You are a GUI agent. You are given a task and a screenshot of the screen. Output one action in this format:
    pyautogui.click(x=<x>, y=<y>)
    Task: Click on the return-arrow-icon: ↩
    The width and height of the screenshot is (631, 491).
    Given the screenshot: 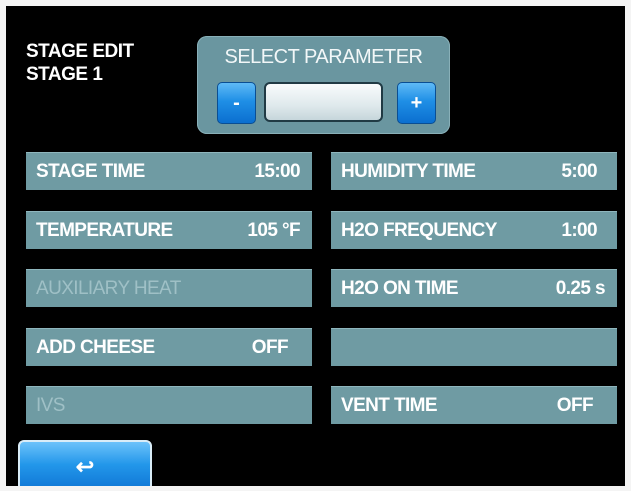 What is the action you would take?
    pyautogui.click(x=85, y=466)
    